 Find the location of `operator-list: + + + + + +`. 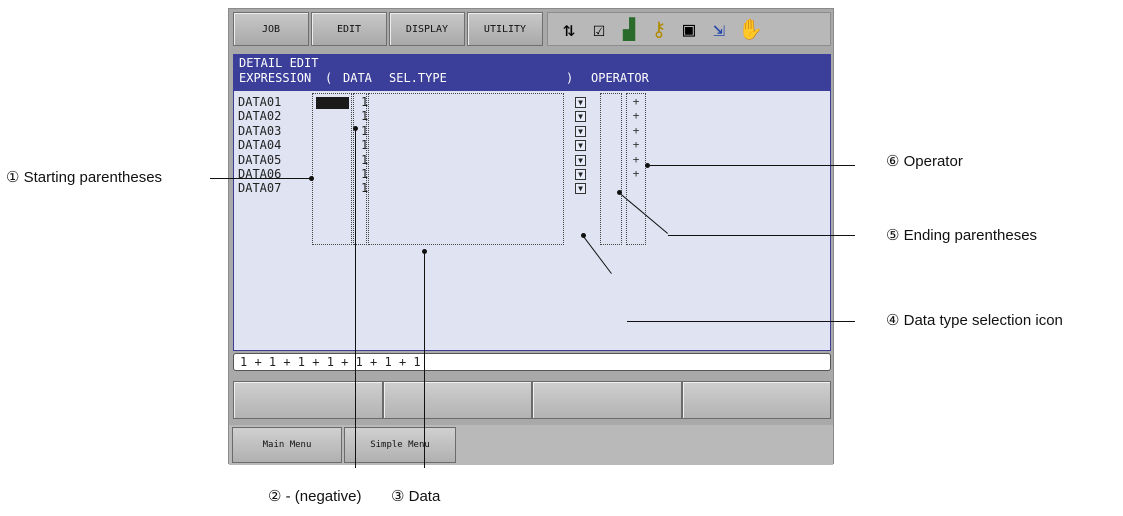

operator-list: + + + + + + is located at coordinates (636, 138).